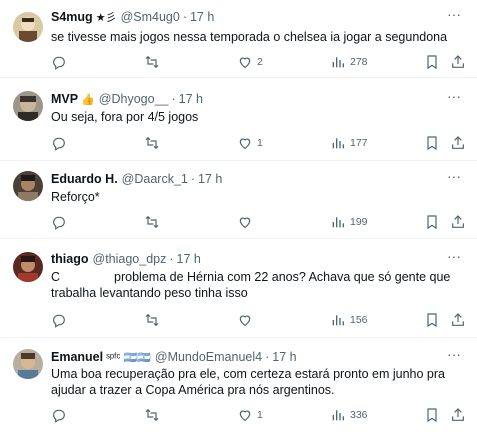  What do you see at coordinates (56, 277) in the screenshot?
I see `text-start: C` at bounding box center [56, 277].